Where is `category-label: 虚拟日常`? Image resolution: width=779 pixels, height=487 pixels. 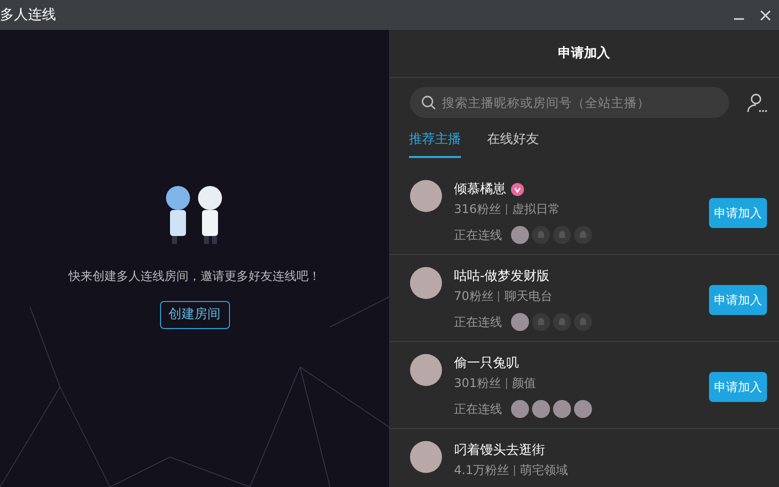
category-label: 虚拟日常 is located at coordinates (536, 209).